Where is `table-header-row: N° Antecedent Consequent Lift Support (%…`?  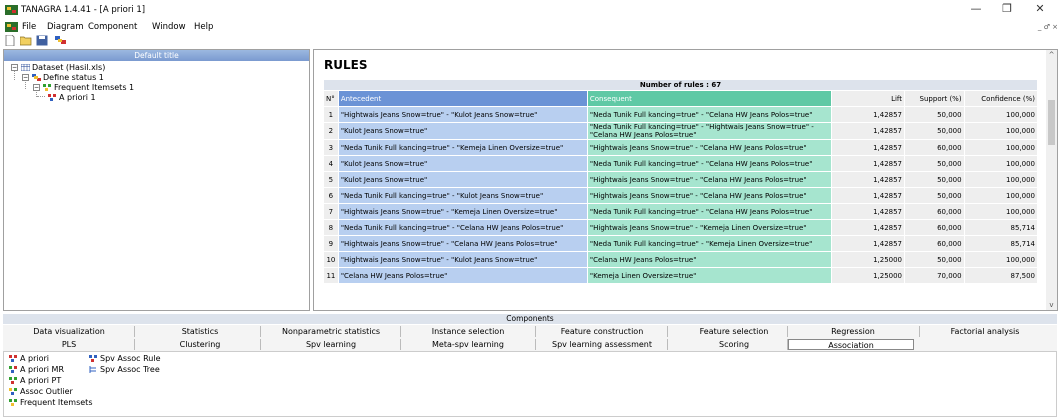 table-header-row: N° Antecedent Consequent Lift Support (%… is located at coordinates (680, 98).